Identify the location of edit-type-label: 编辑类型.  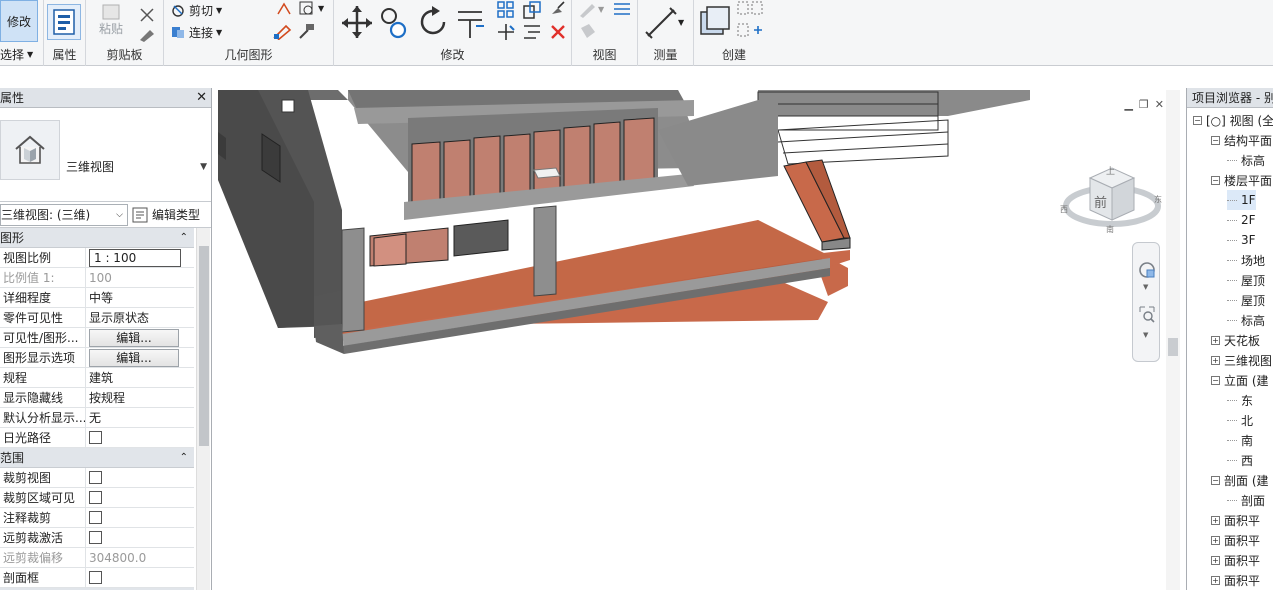
(176, 215).